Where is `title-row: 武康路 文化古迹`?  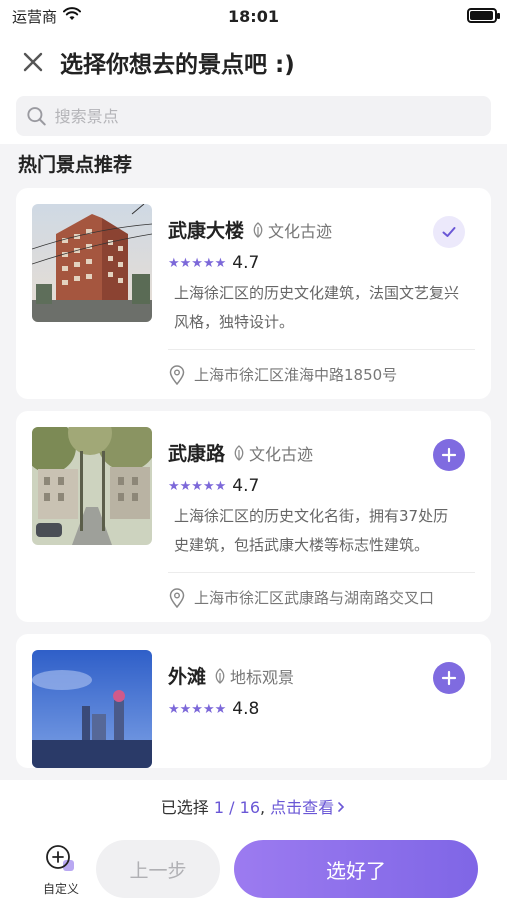 title-row: 武康路 文化古迹 is located at coordinates (321, 452).